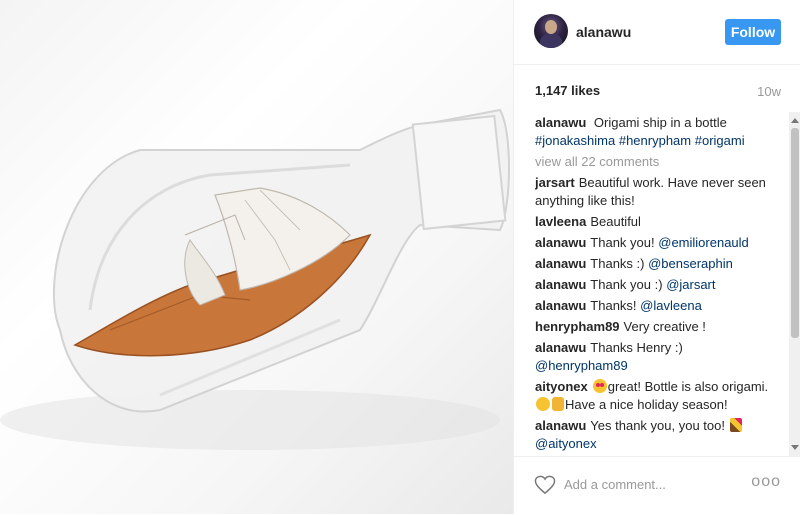 This screenshot has height=515, width=800. I want to click on comment-text: Have a nice holiday season!, so click(646, 404).